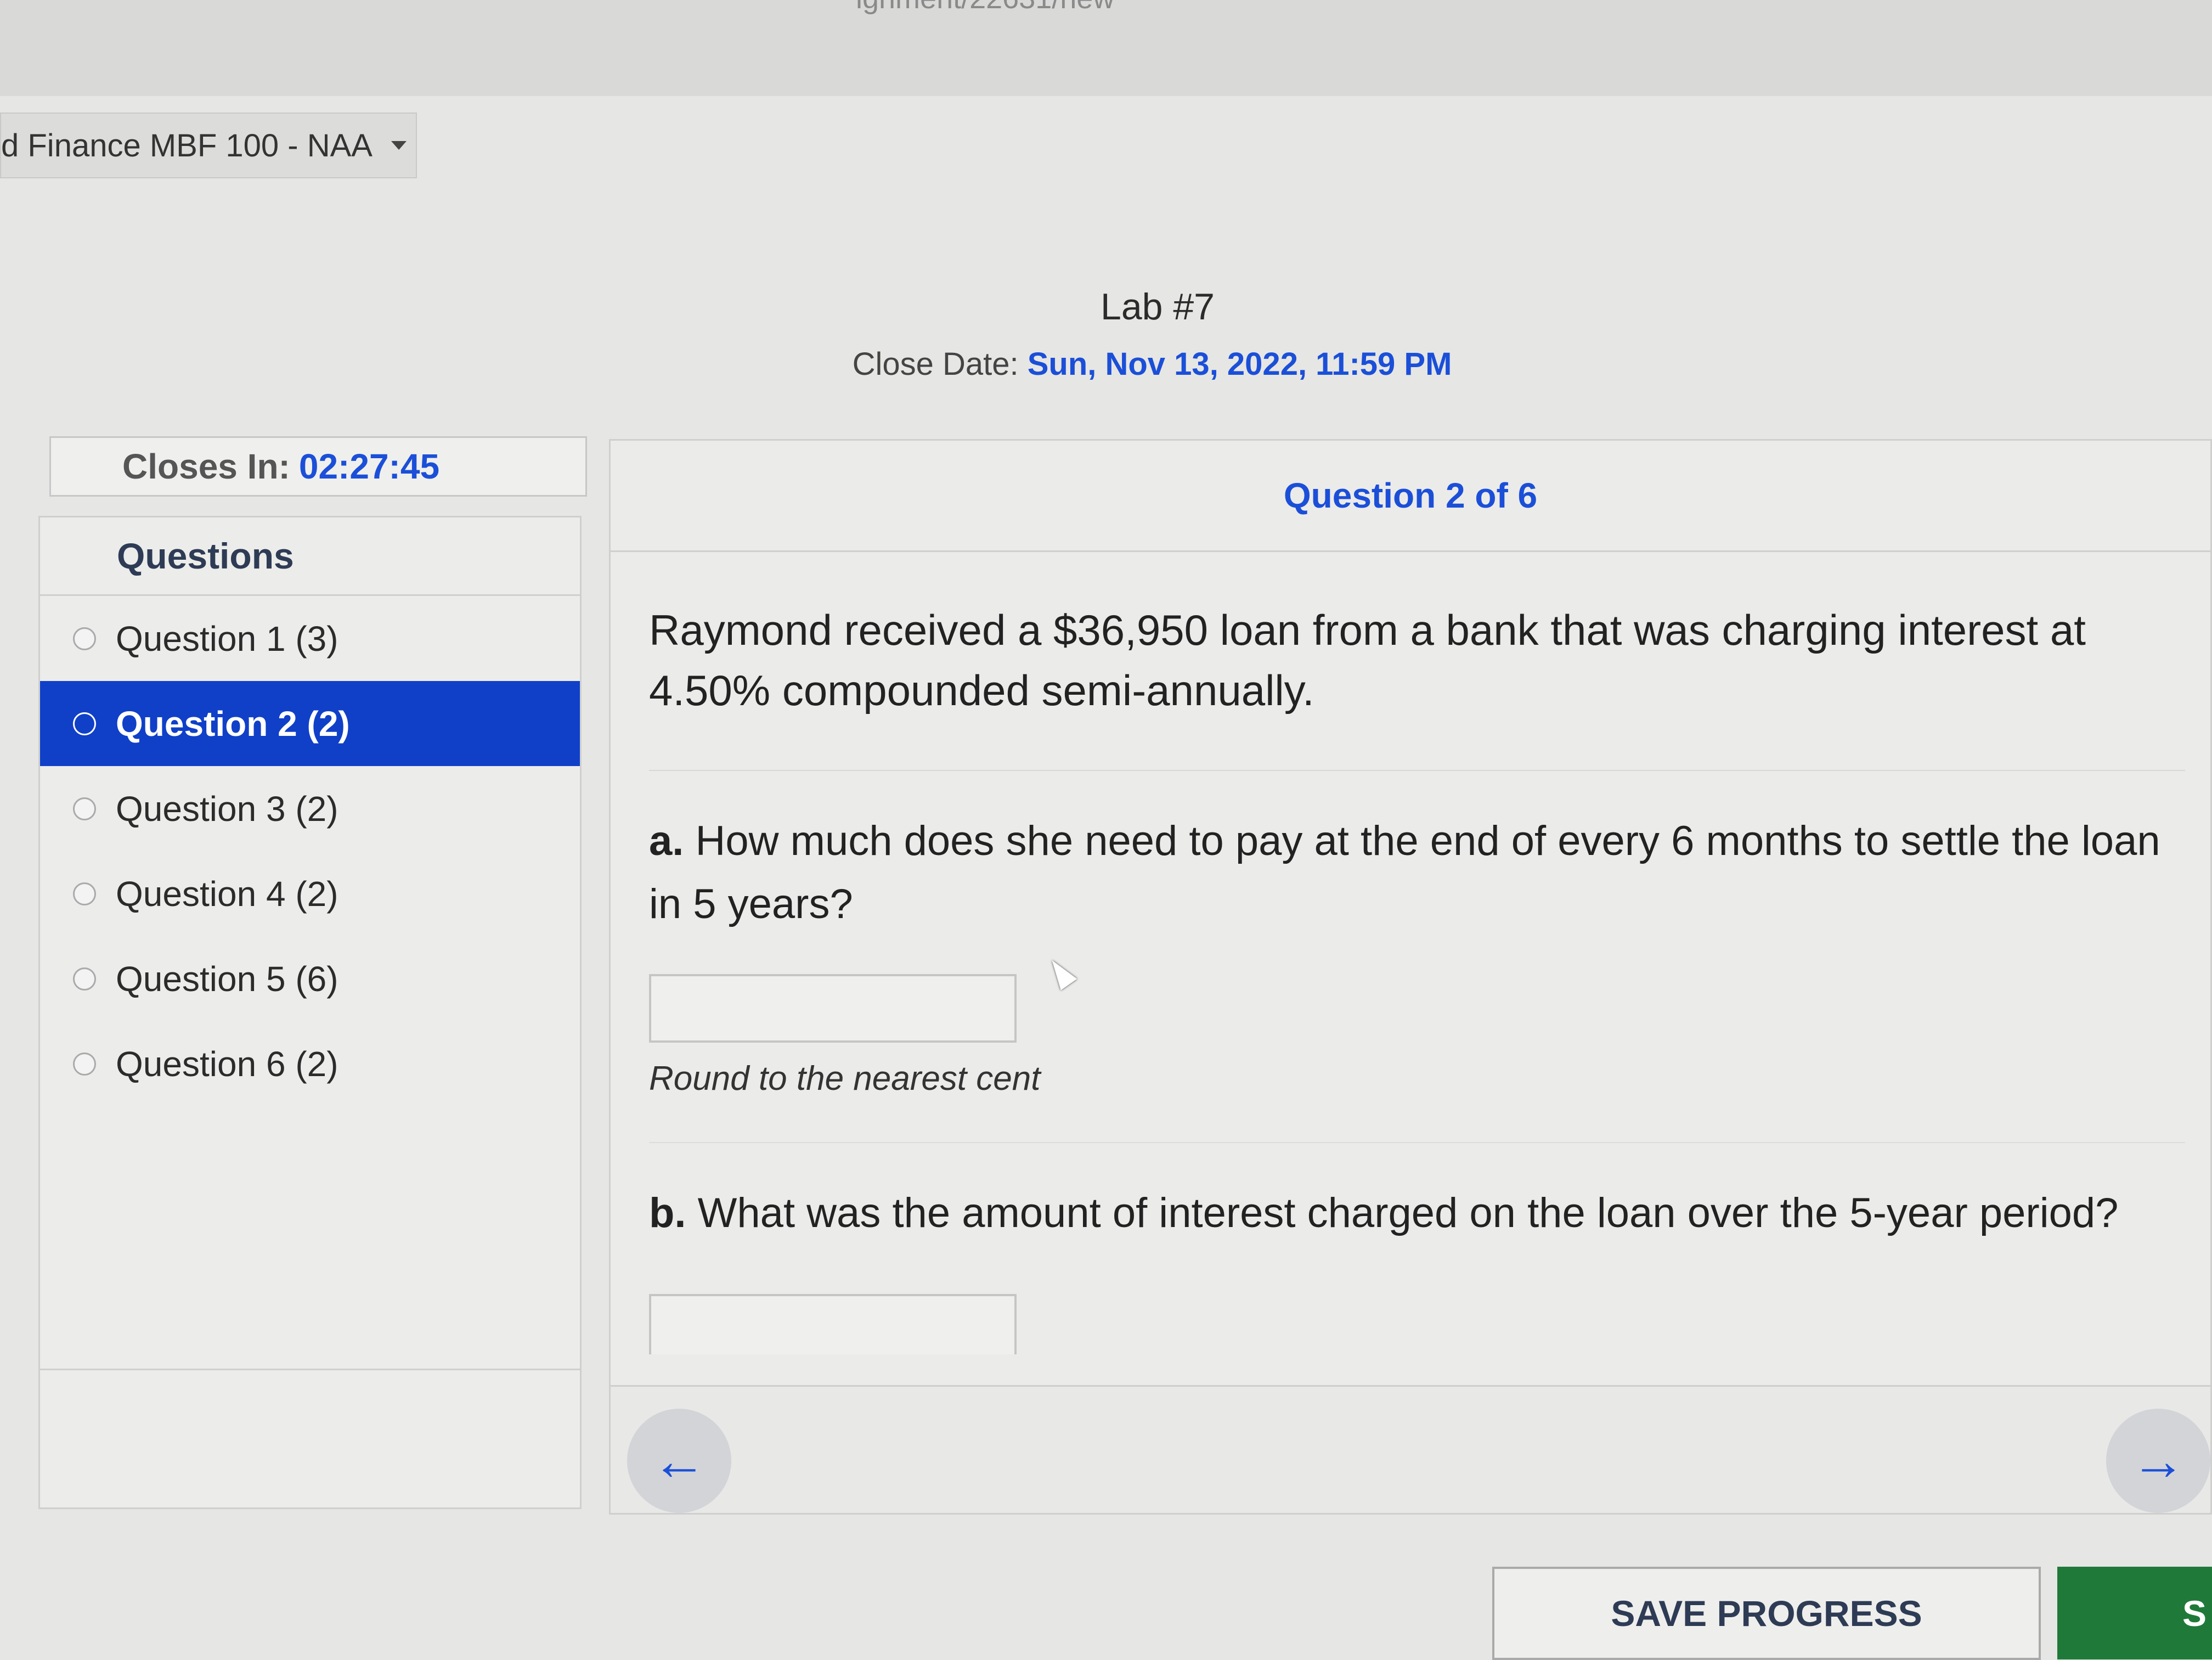 Image resolution: width=2212 pixels, height=1660 pixels. Describe the element at coordinates (399, 145) in the screenshot. I see `caret-down-icon` at that location.